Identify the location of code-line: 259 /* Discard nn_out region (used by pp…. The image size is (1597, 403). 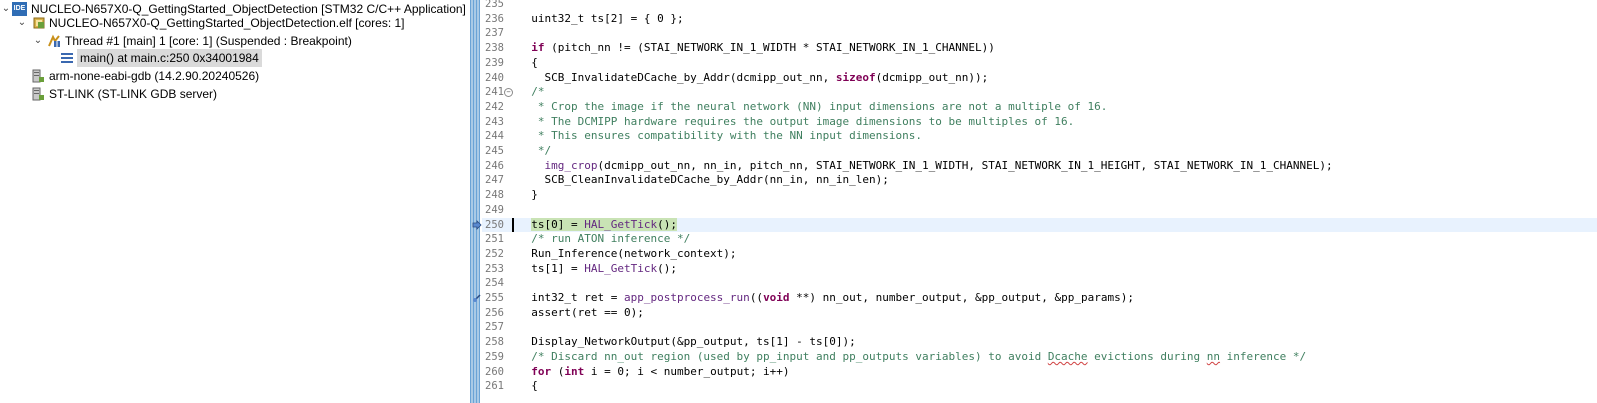
(1039, 357).